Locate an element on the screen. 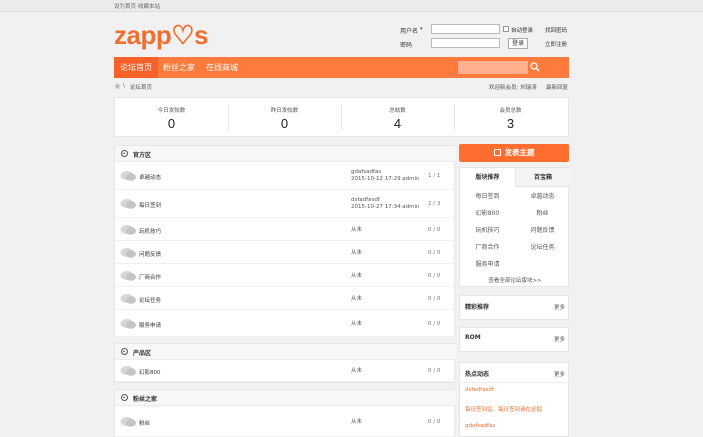 Image resolution: width=703 pixels, height=437 pixels. board-link: 论坛任务 is located at coordinates (542, 247).